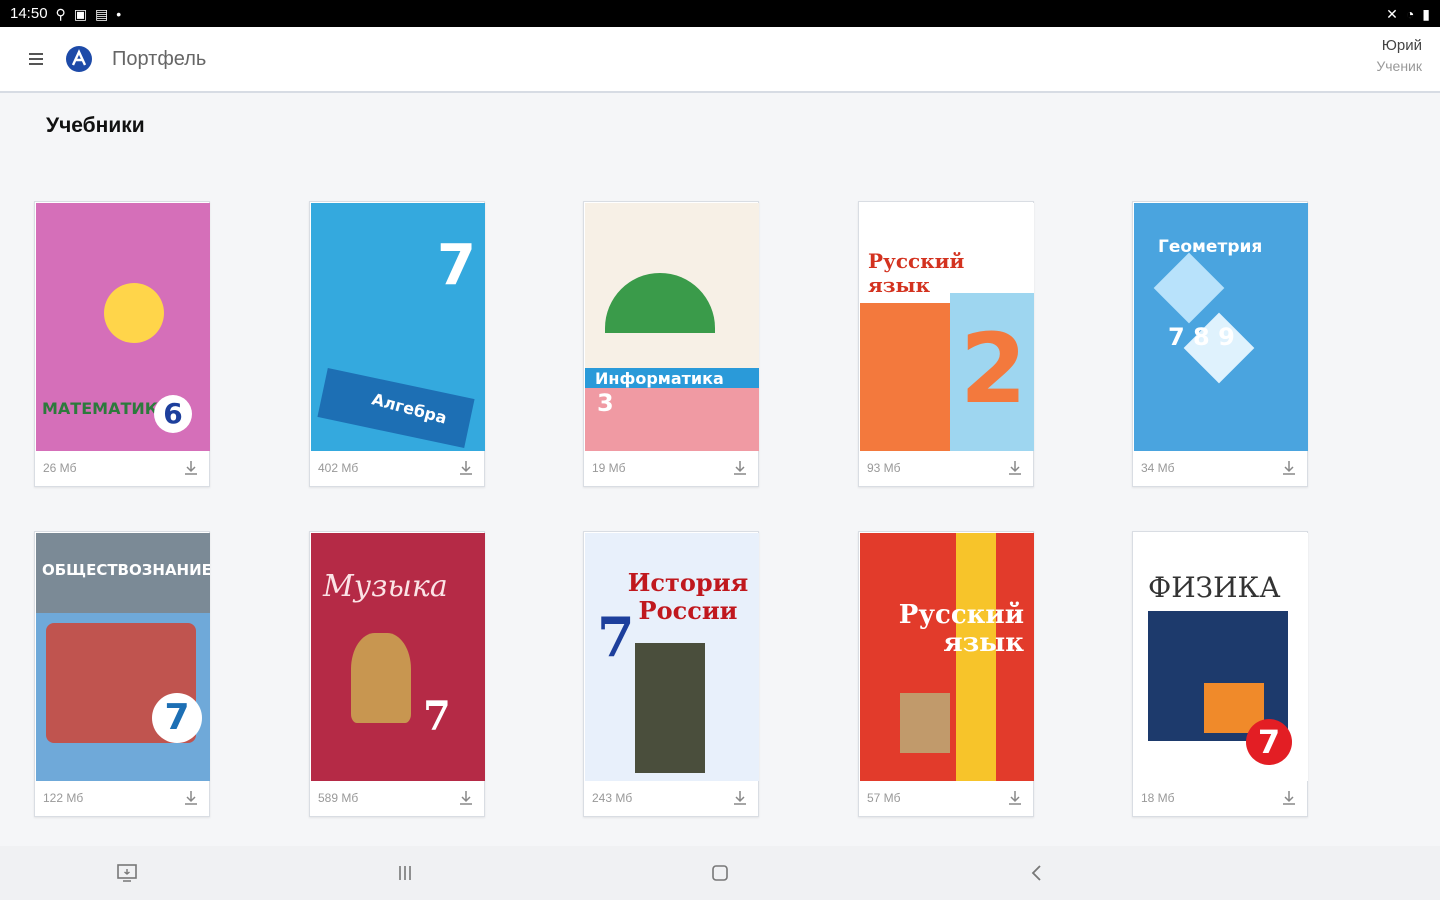 This screenshot has width=1440, height=900. I want to click on card-footer: 34 Мб, so click(1220, 468).